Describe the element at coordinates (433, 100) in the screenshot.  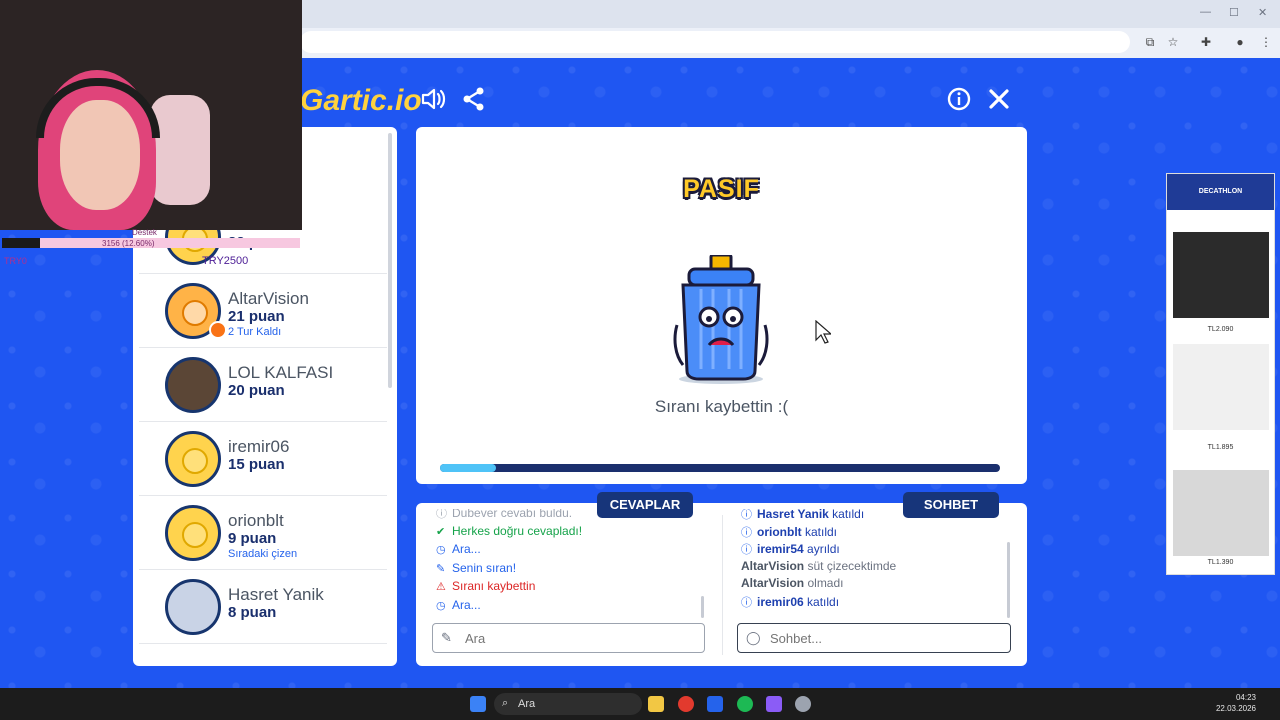
I see `sound-icon` at that location.